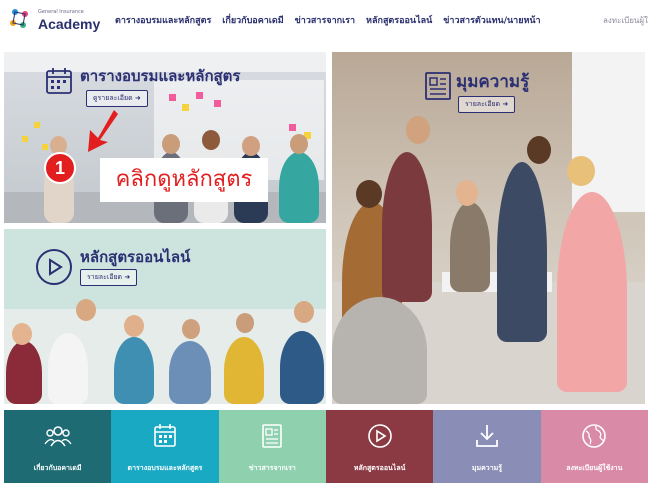  I want to click on quick-link-online: หลักสูตรออนไลน์, so click(379, 446).